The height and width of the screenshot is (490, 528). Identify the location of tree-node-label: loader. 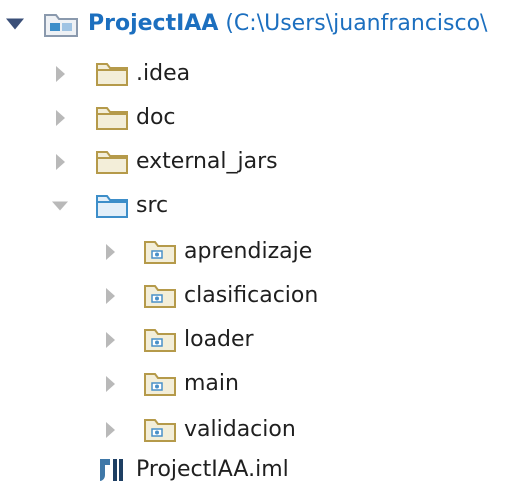
(219, 339).